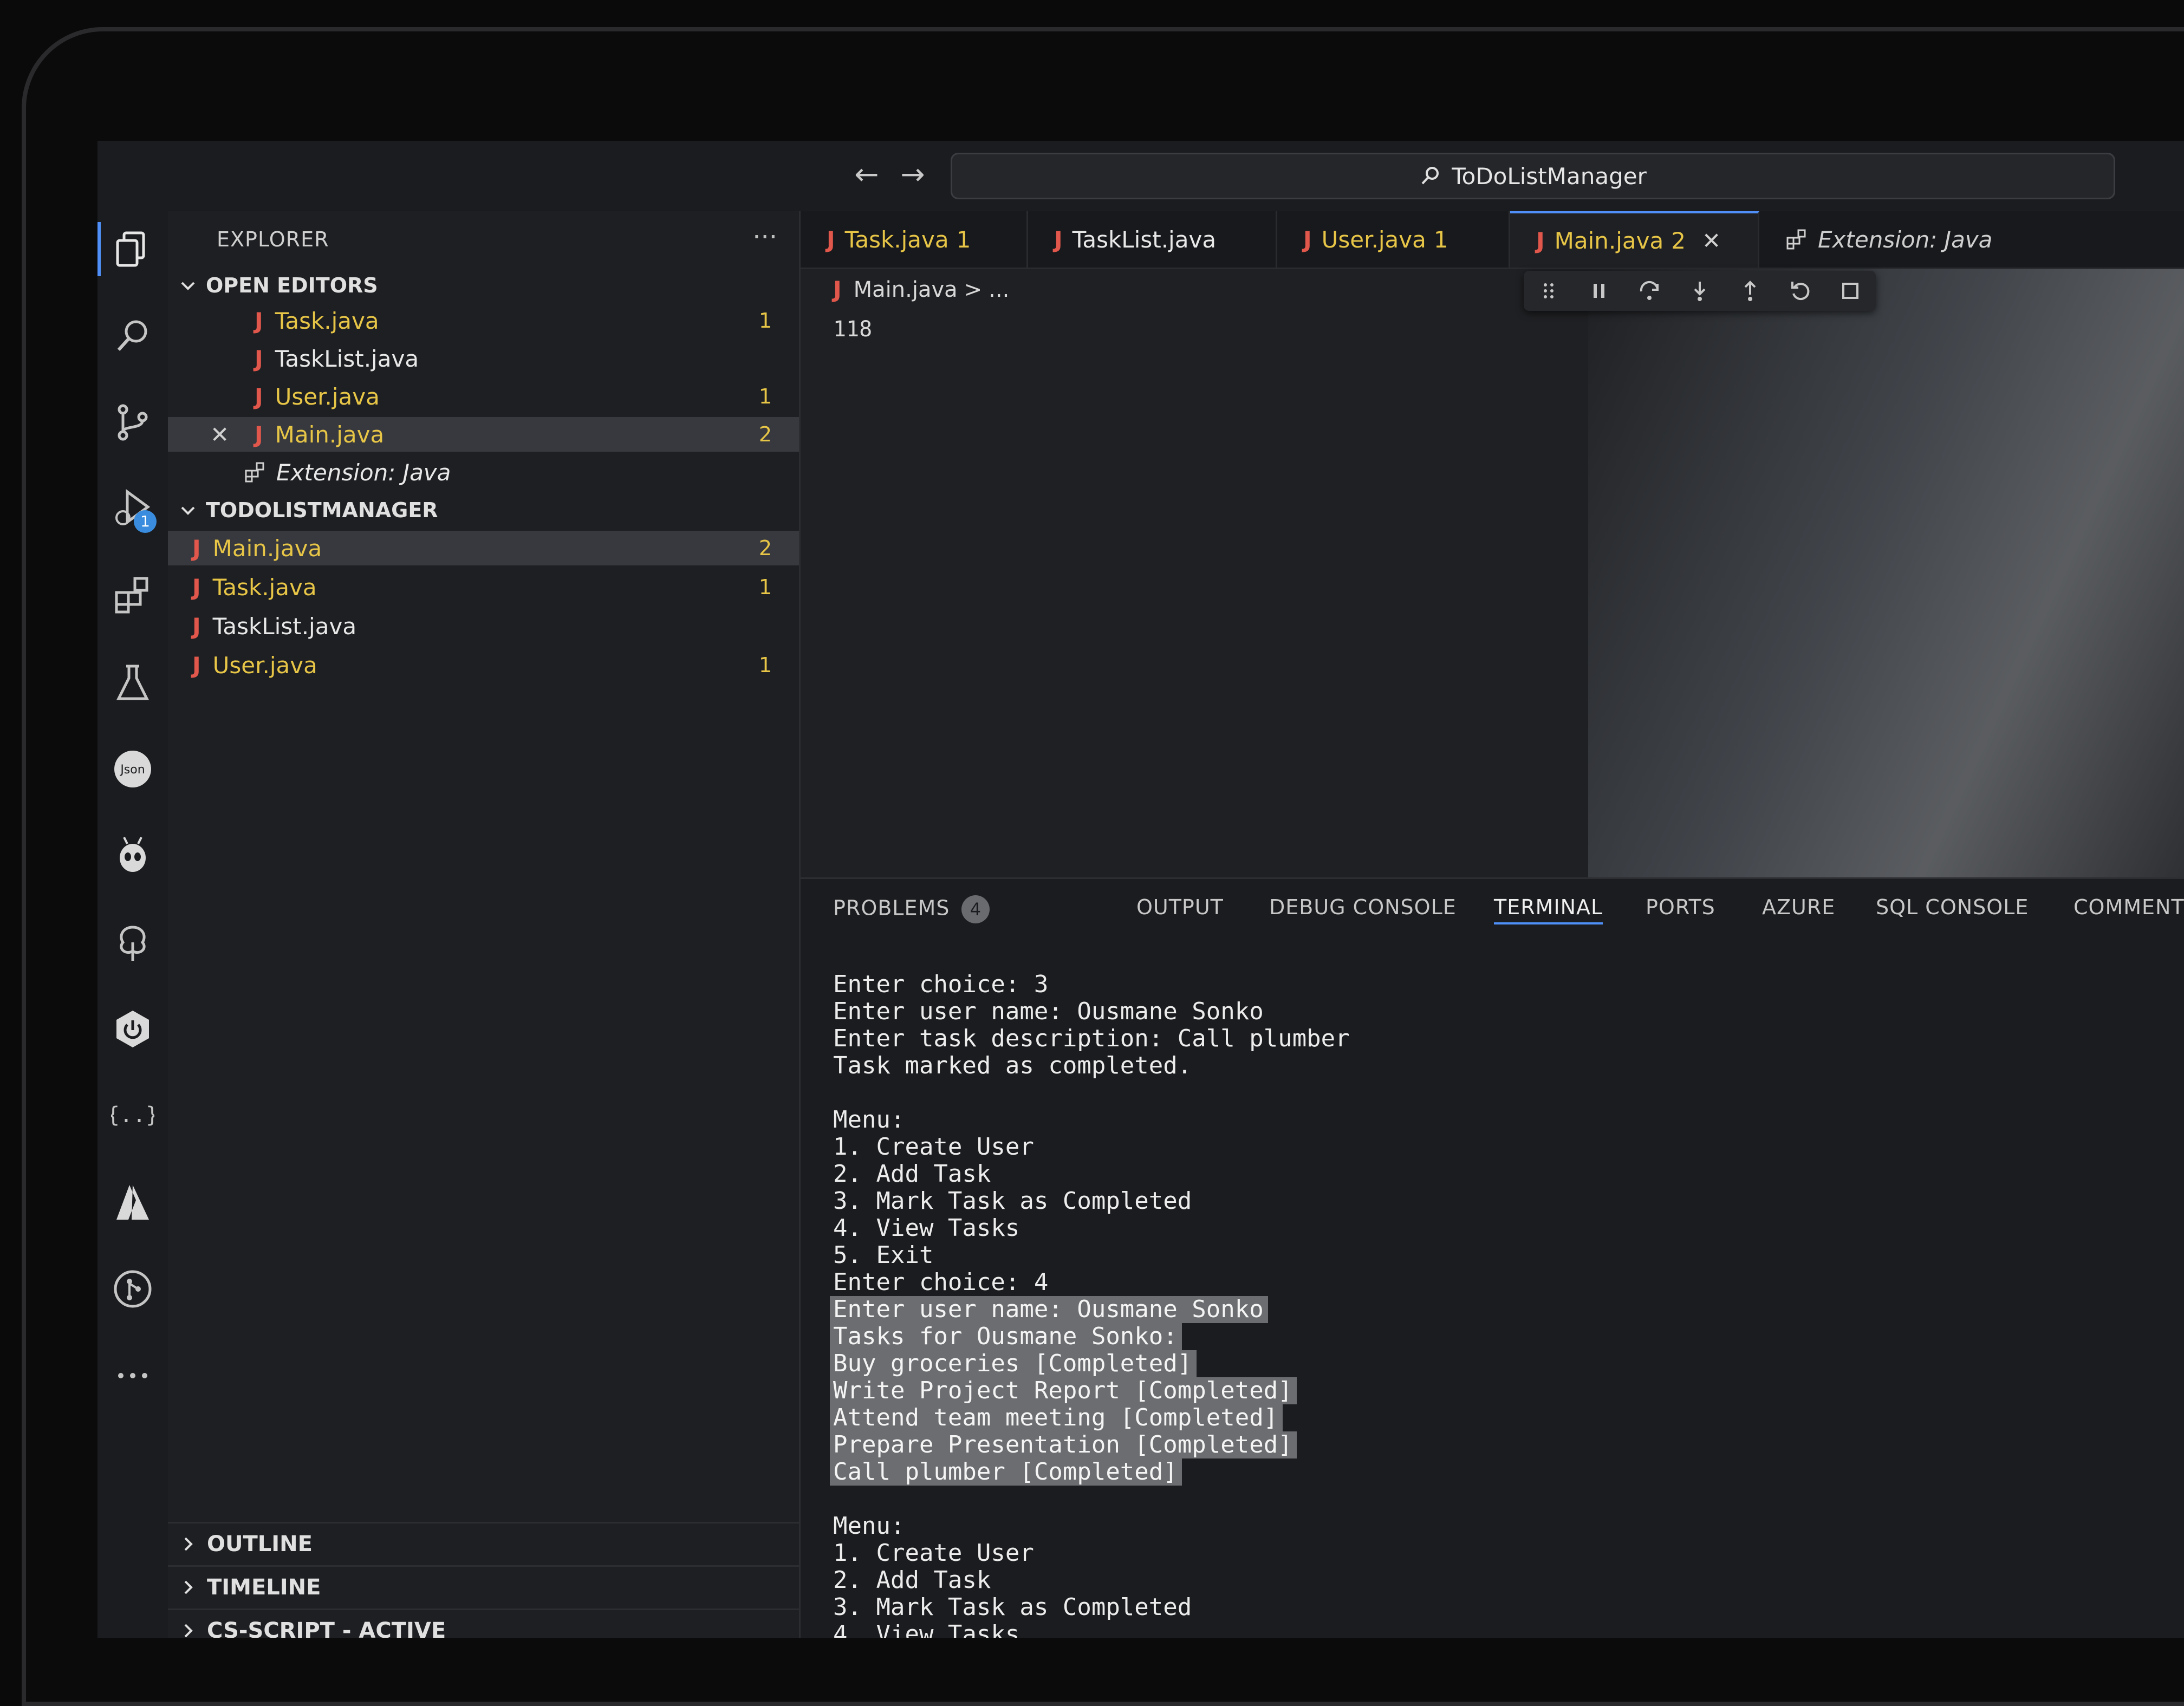 The height and width of the screenshot is (1706, 2184). I want to click on open-editor-item: J User.java 1, so click(483, 396).